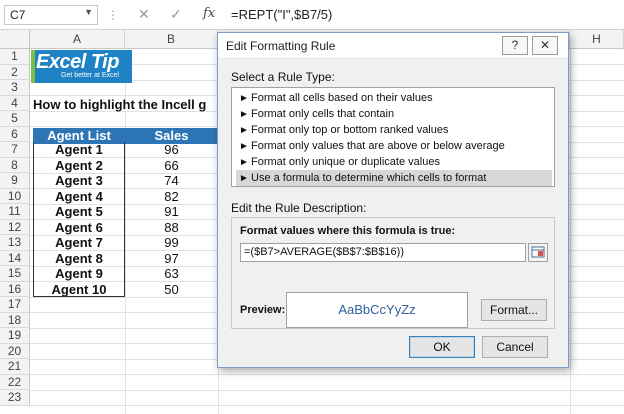 The image size is (624, 414). What do you see at coordinates (79, 165) in the screenshot?
I see `table-cell-agent: Agent 2` at bounding box center [79, 165].